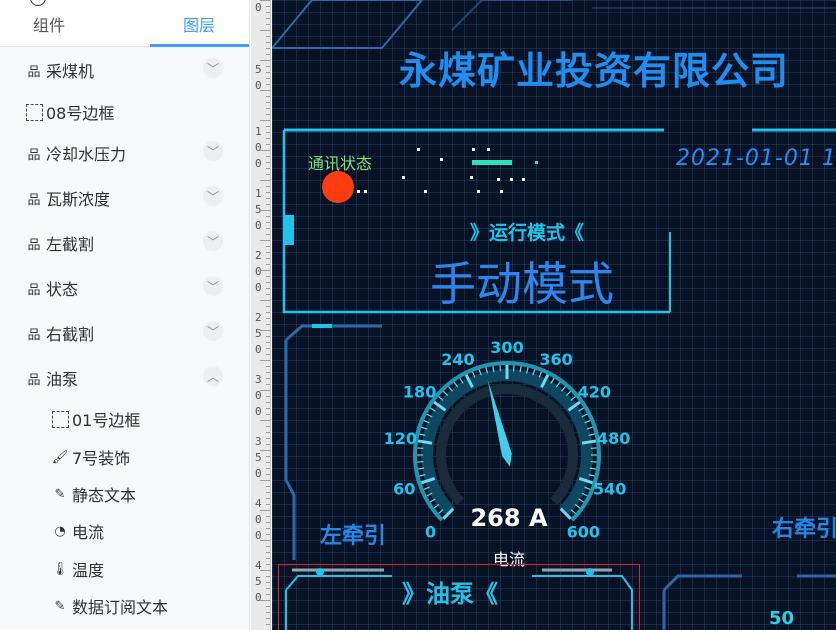 The height and width of the screenshot is (630, 836). What do you see at coordinates (459, 597) in the screenshot?
I see `selection-outline` at bounding box center [459, 597].